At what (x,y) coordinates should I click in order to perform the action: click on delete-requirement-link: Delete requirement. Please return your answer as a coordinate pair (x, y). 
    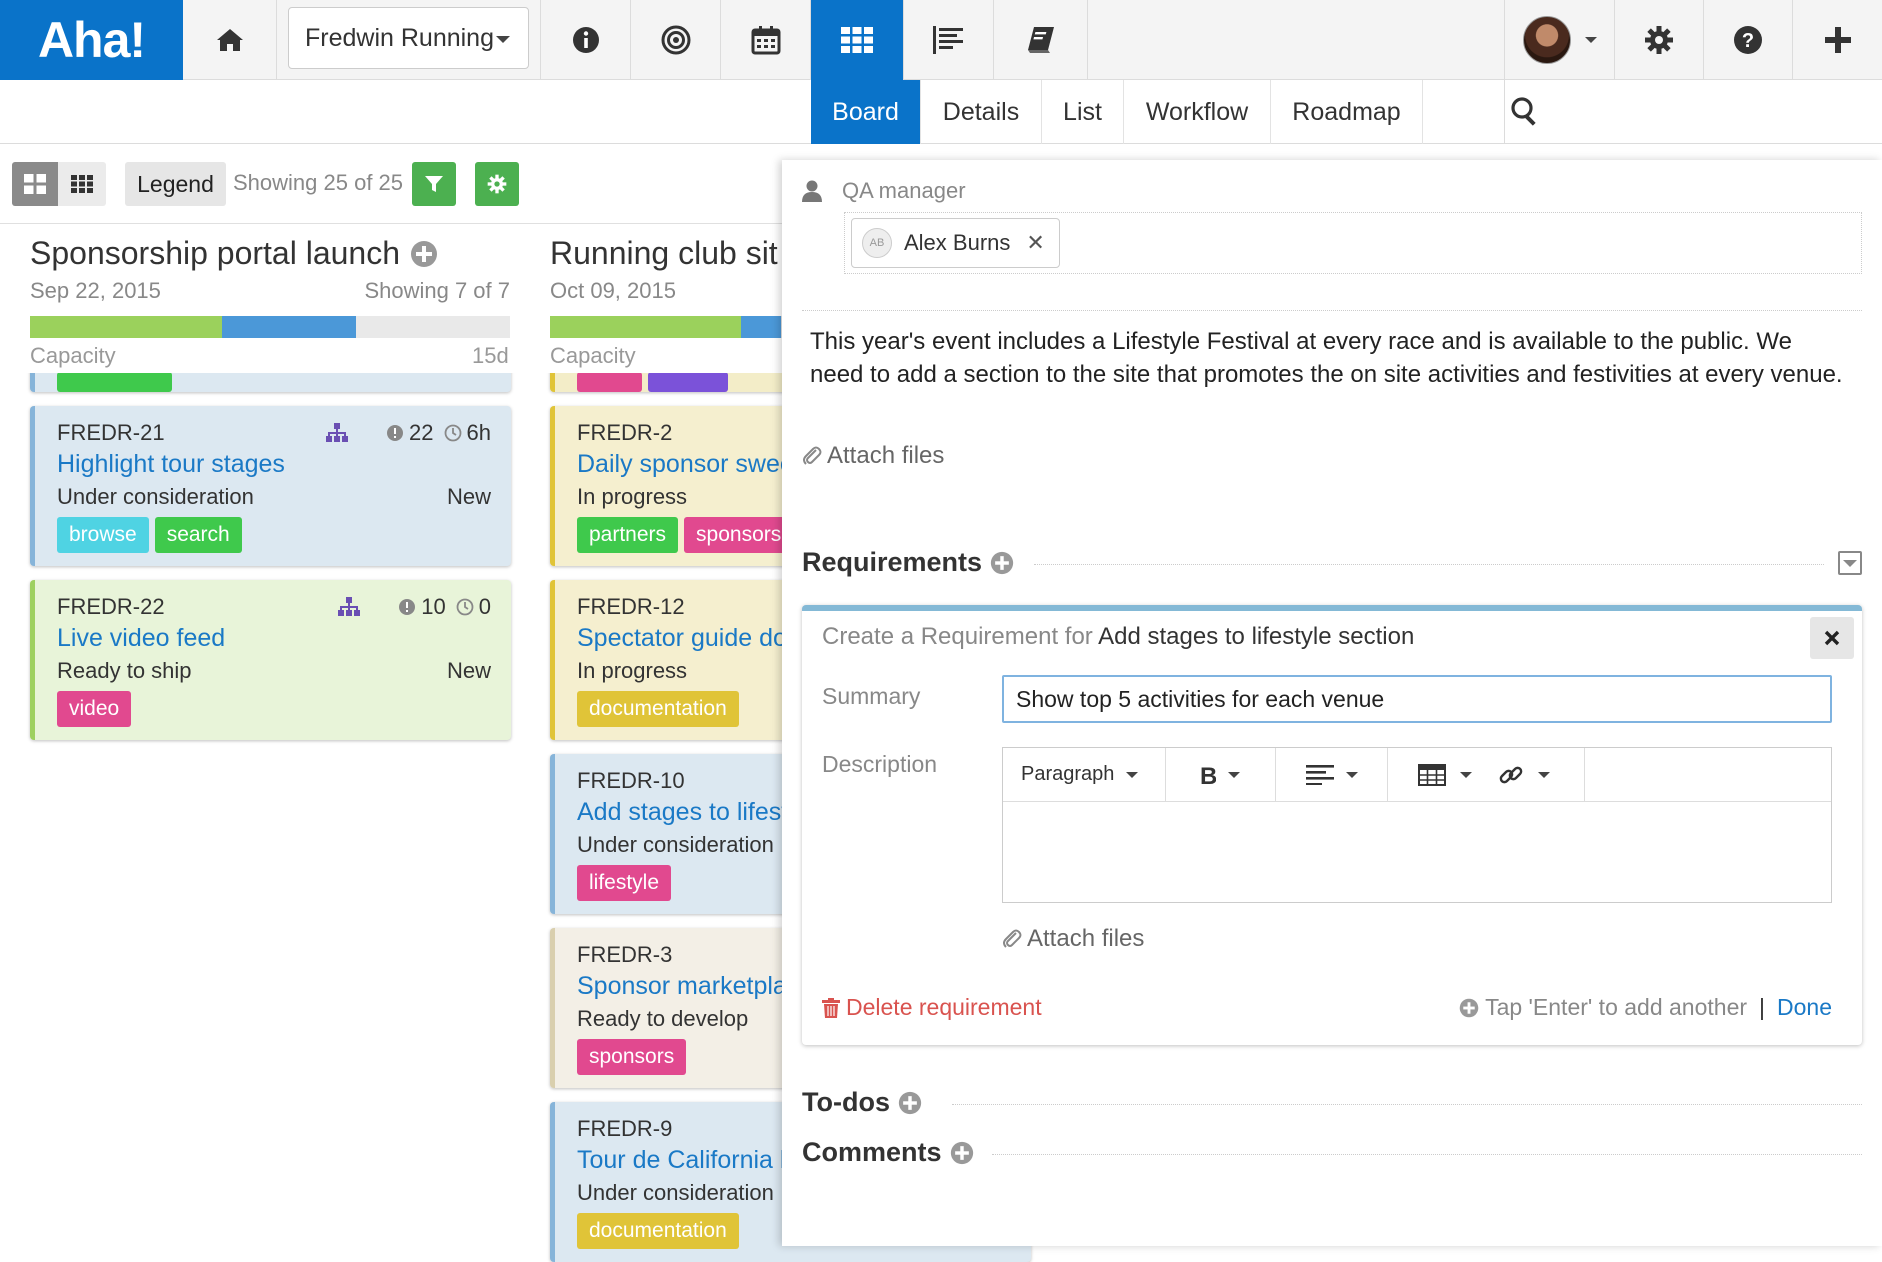
    Looking at the image, I should click on (932, 1007).